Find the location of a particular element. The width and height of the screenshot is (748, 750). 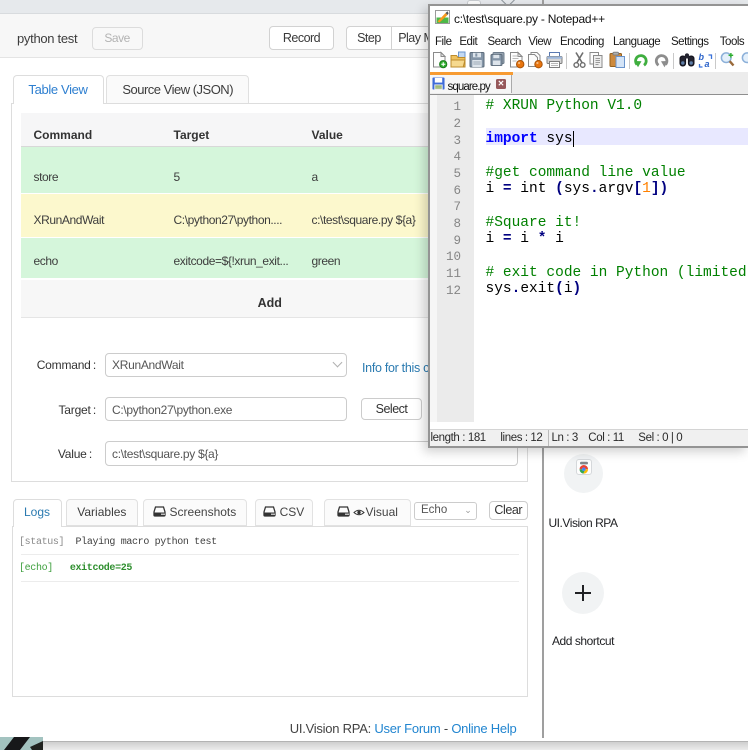

svg-text: a is located at coordinates (706, 64).